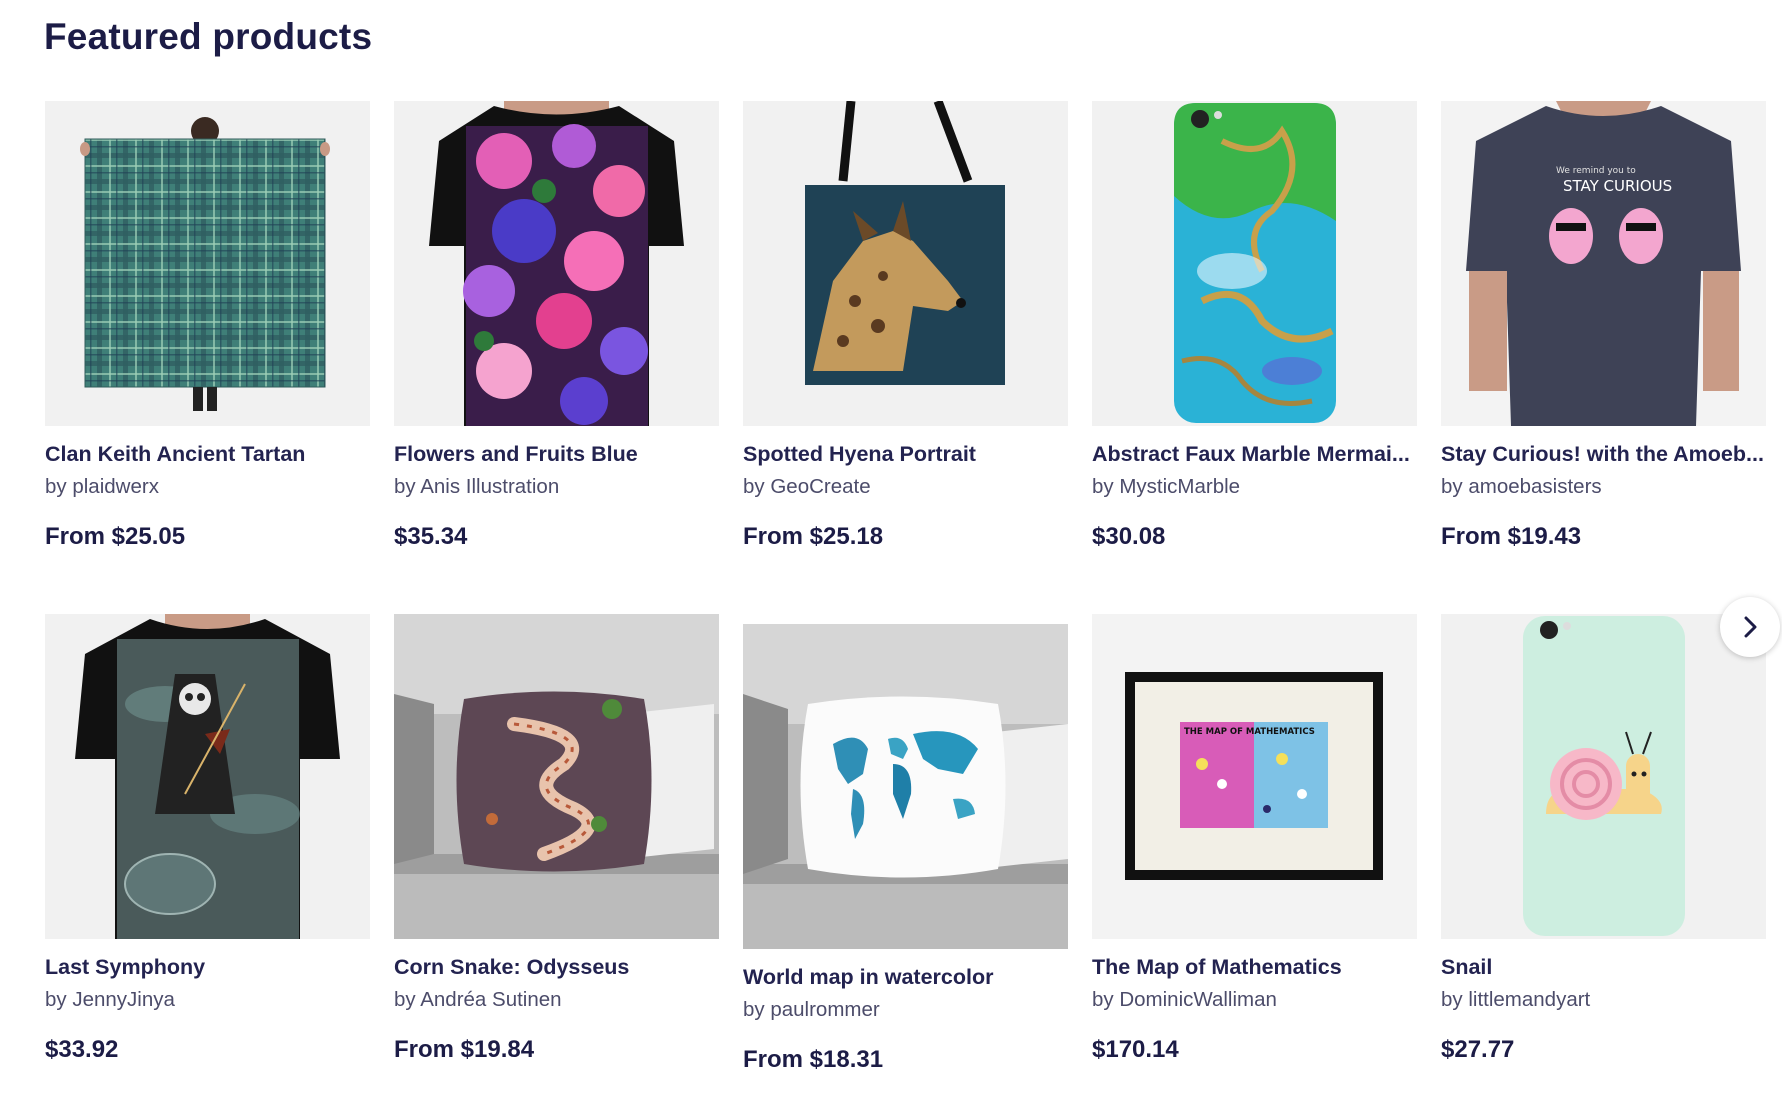 This screenshot has height=1102, width=1782. What do you see at coordinates (207, 454) in the screenshot?
I see `product-title: Clan Keith Ancient Tartan` at bounding box center [207, 454].